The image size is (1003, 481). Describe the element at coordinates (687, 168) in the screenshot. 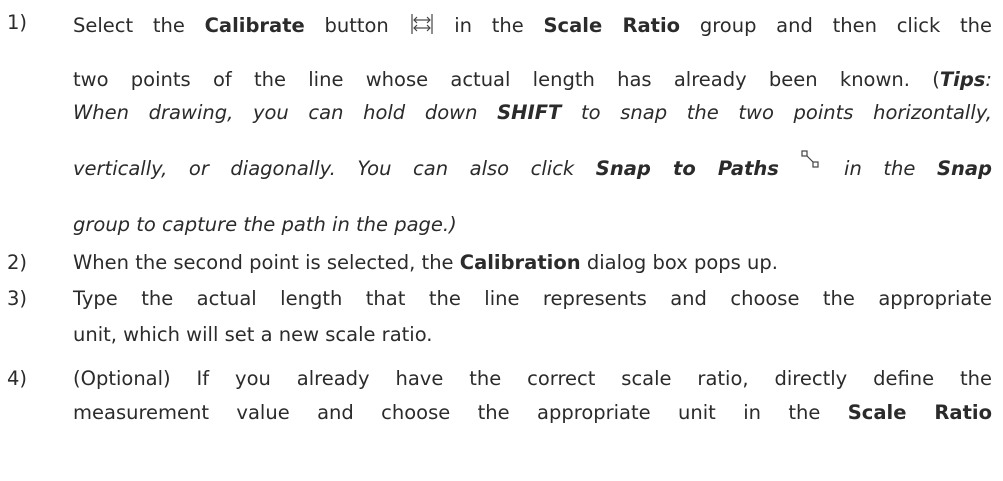

I see `snap-to-paths-label: Snap to Paths` at that location.